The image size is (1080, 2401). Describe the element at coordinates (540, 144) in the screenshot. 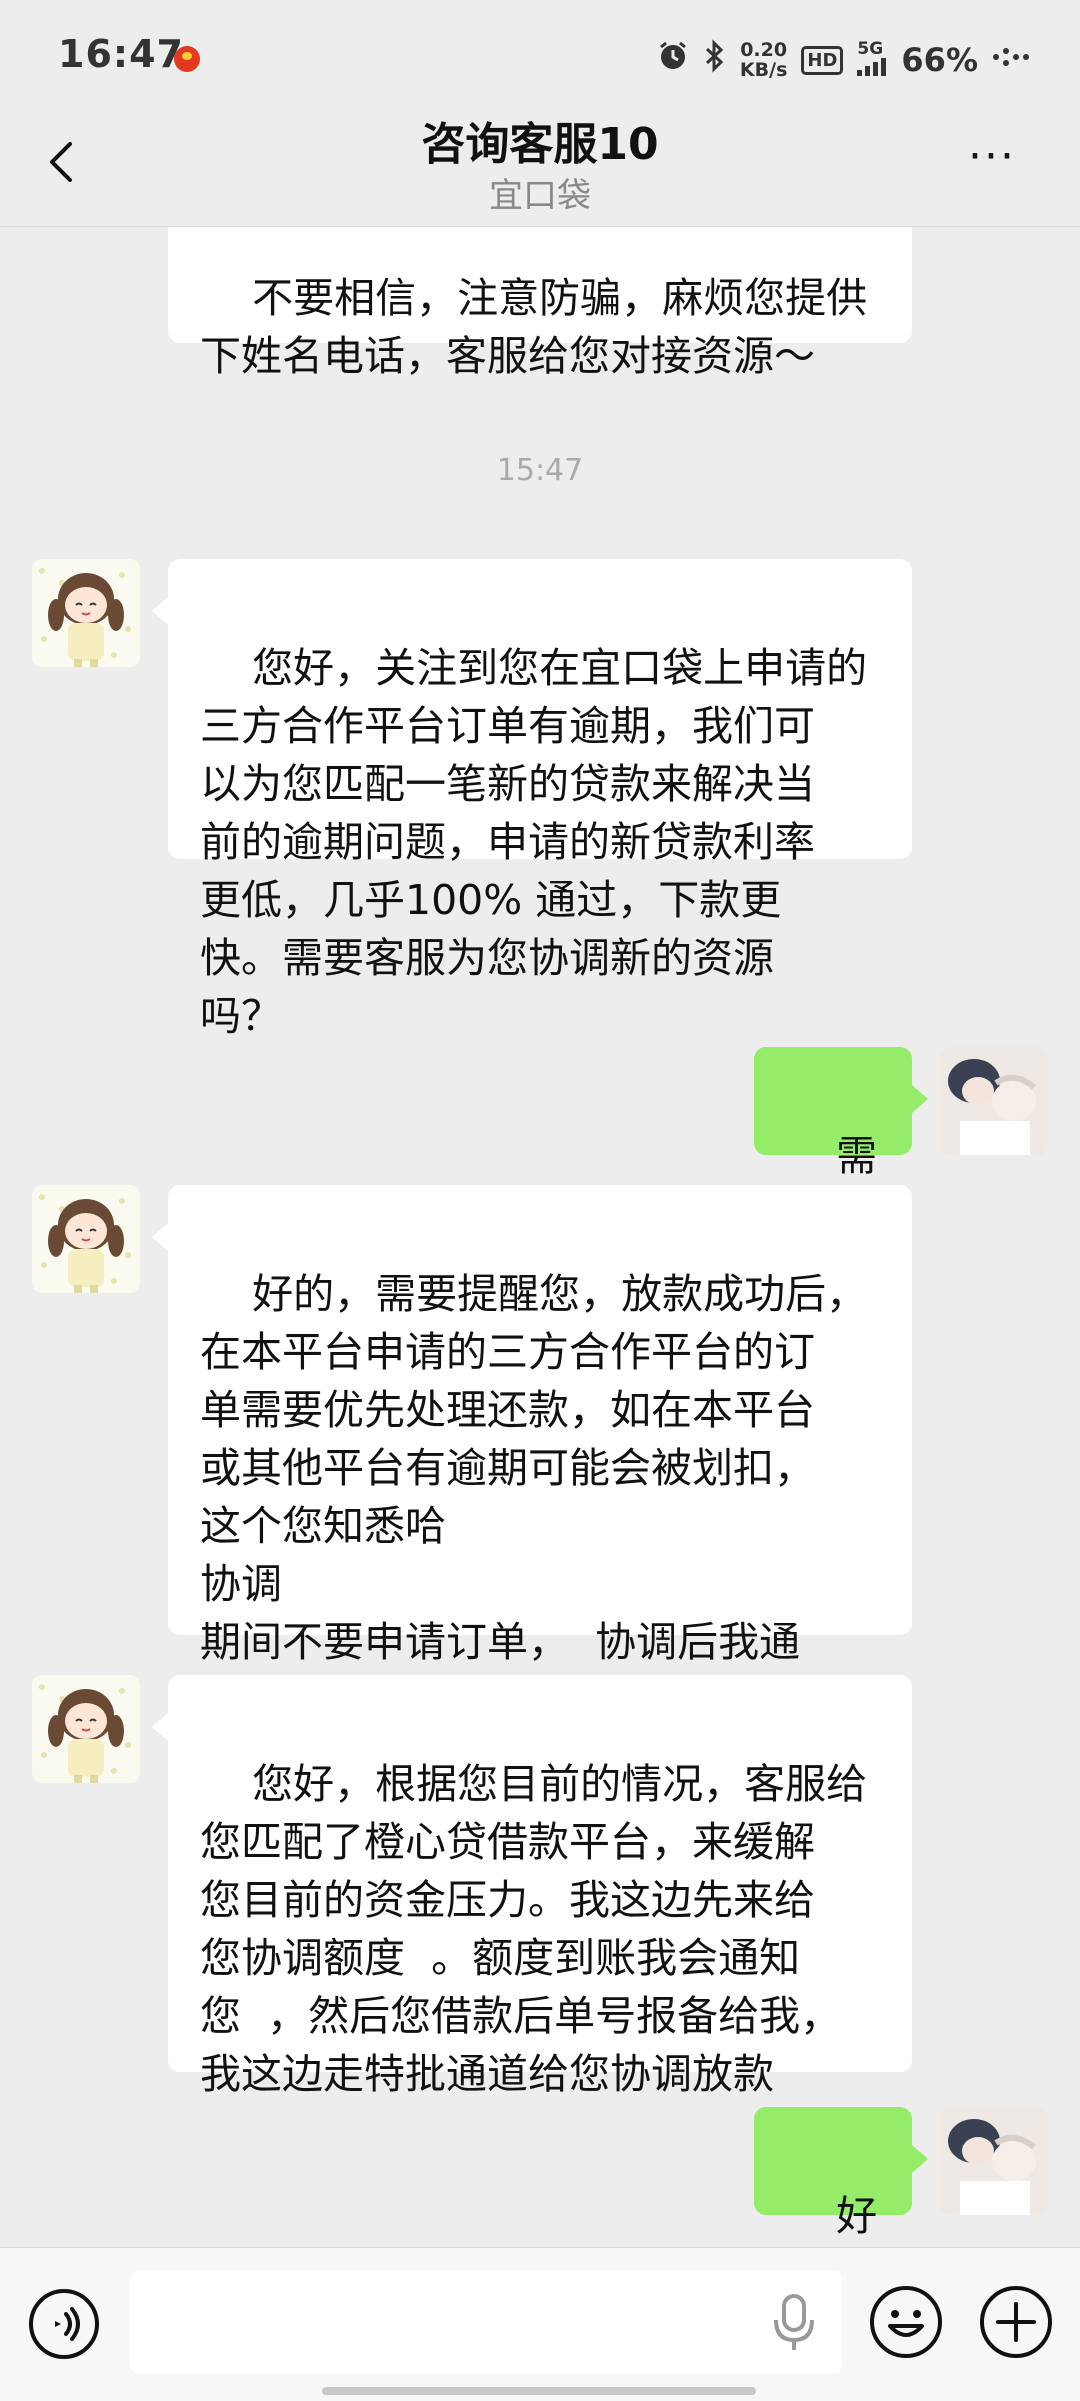

I see `chat-title: 咨询客服10` at that location.